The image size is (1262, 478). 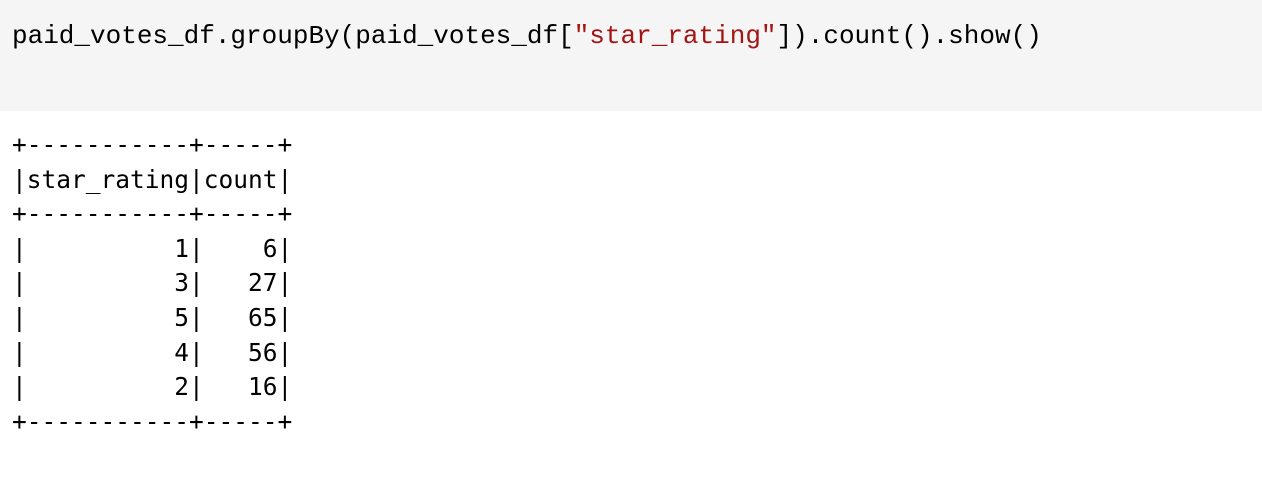 I want to click on code-string-literal: "star_rating", so click(x=675, y=36).